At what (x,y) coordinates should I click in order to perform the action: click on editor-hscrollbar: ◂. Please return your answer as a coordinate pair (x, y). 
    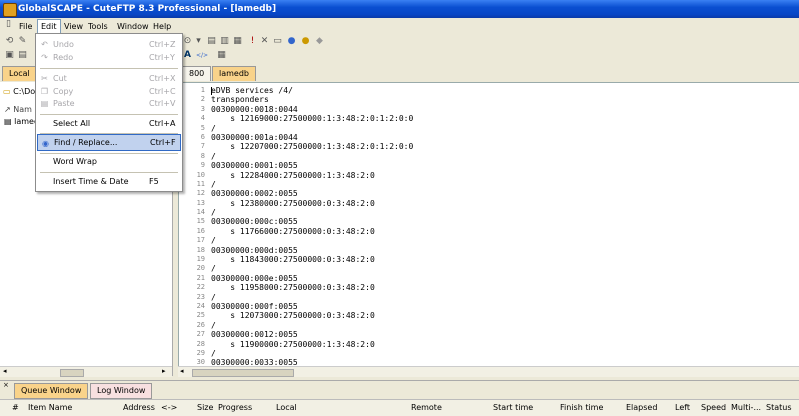
    Looking at the image, I should click on (488, 371).